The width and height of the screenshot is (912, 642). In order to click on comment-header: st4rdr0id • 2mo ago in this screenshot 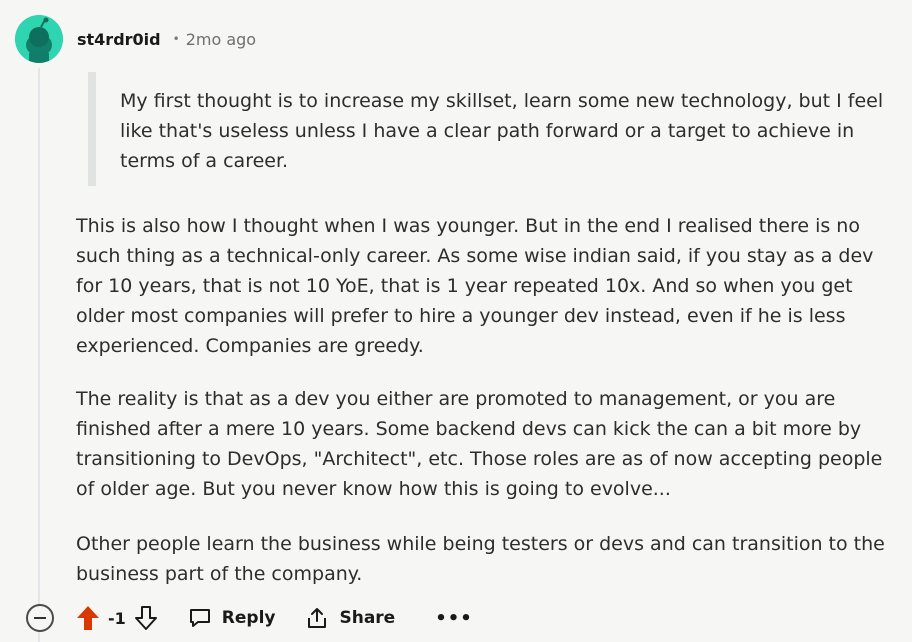, I will do `click(135, 39)`.